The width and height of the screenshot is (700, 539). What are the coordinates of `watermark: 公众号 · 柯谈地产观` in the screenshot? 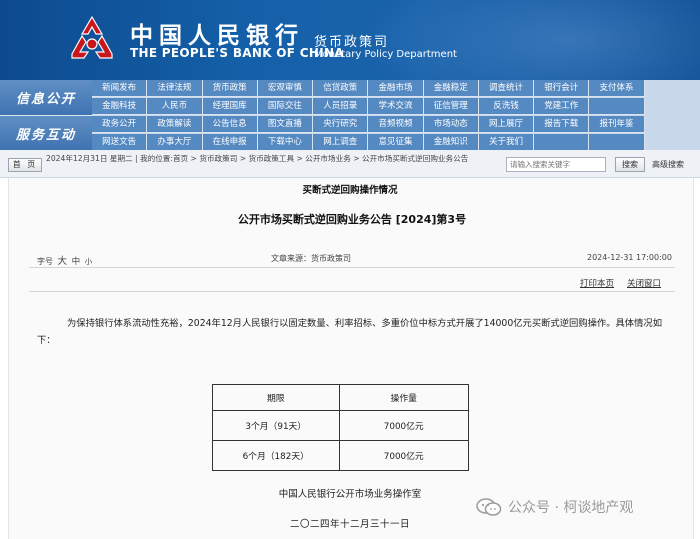 It's located at (554, 507).